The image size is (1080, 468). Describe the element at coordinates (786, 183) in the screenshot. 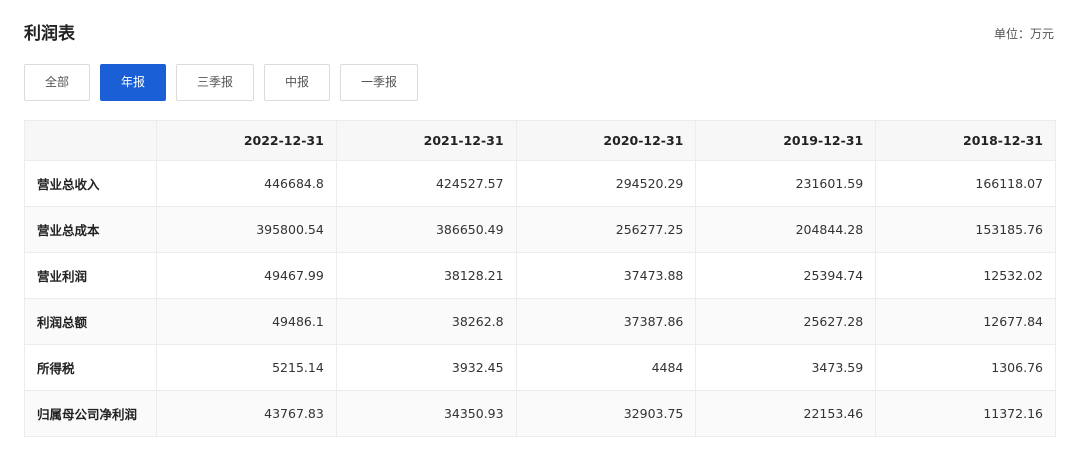

I see `table-cell: 231601.59` at that location.